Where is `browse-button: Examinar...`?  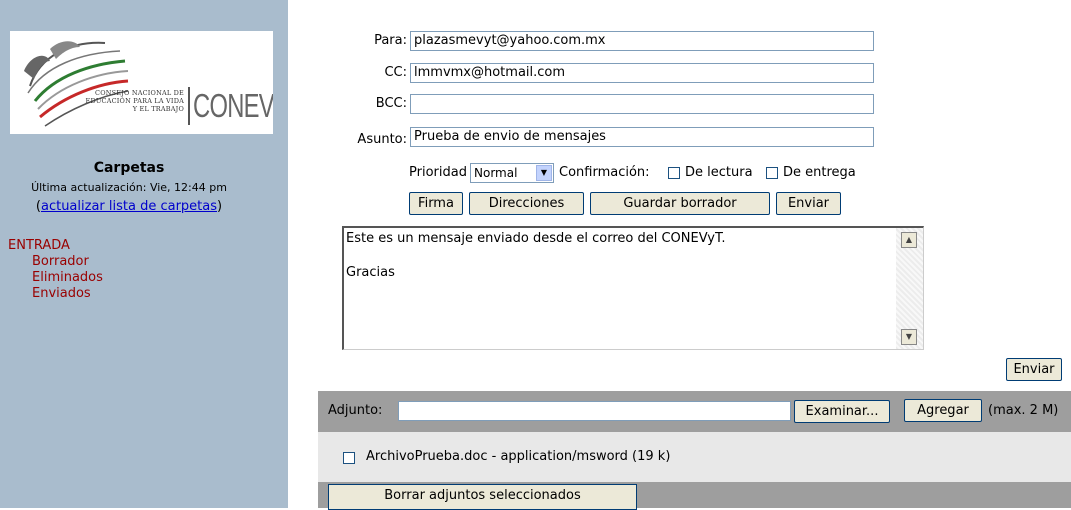
browse-button: Examinar... is located at coordinates (842, 411).